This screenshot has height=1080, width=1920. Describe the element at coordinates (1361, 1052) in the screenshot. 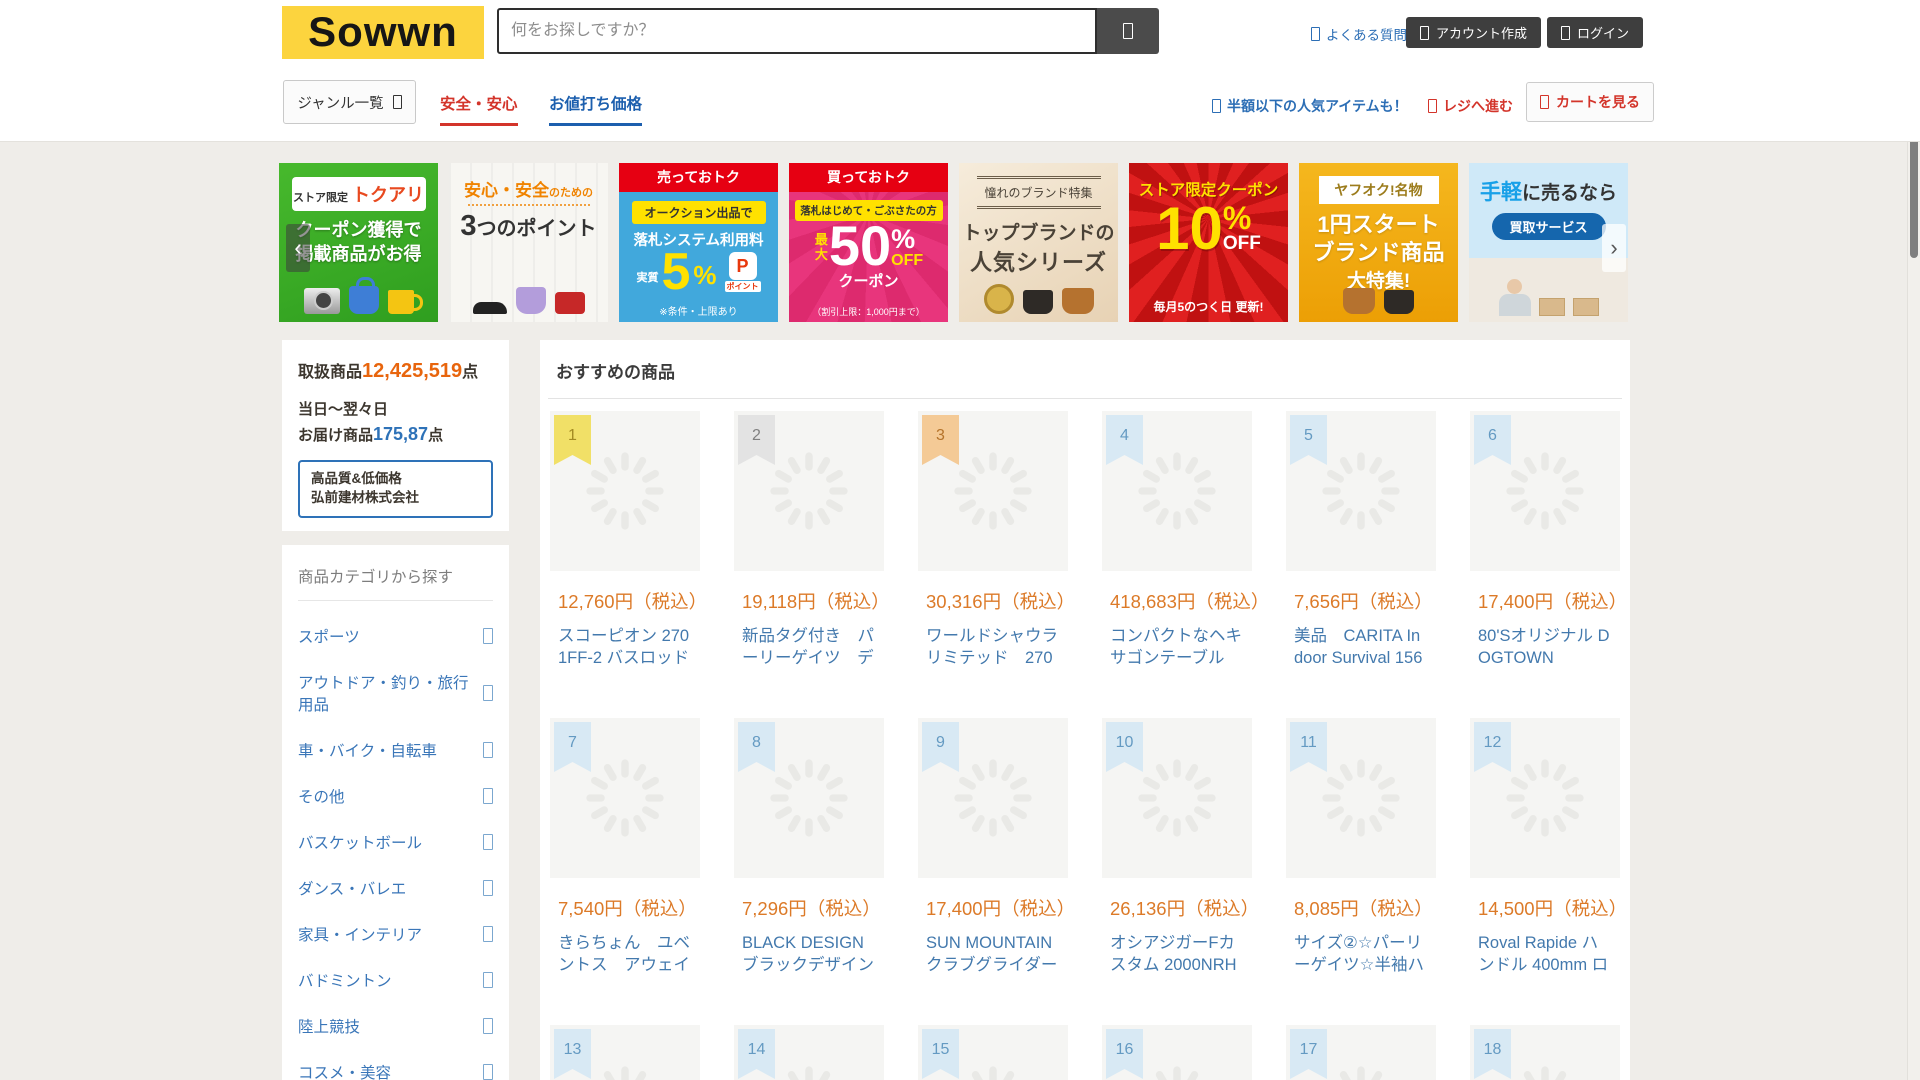

I see `product-card: 17` at that location.